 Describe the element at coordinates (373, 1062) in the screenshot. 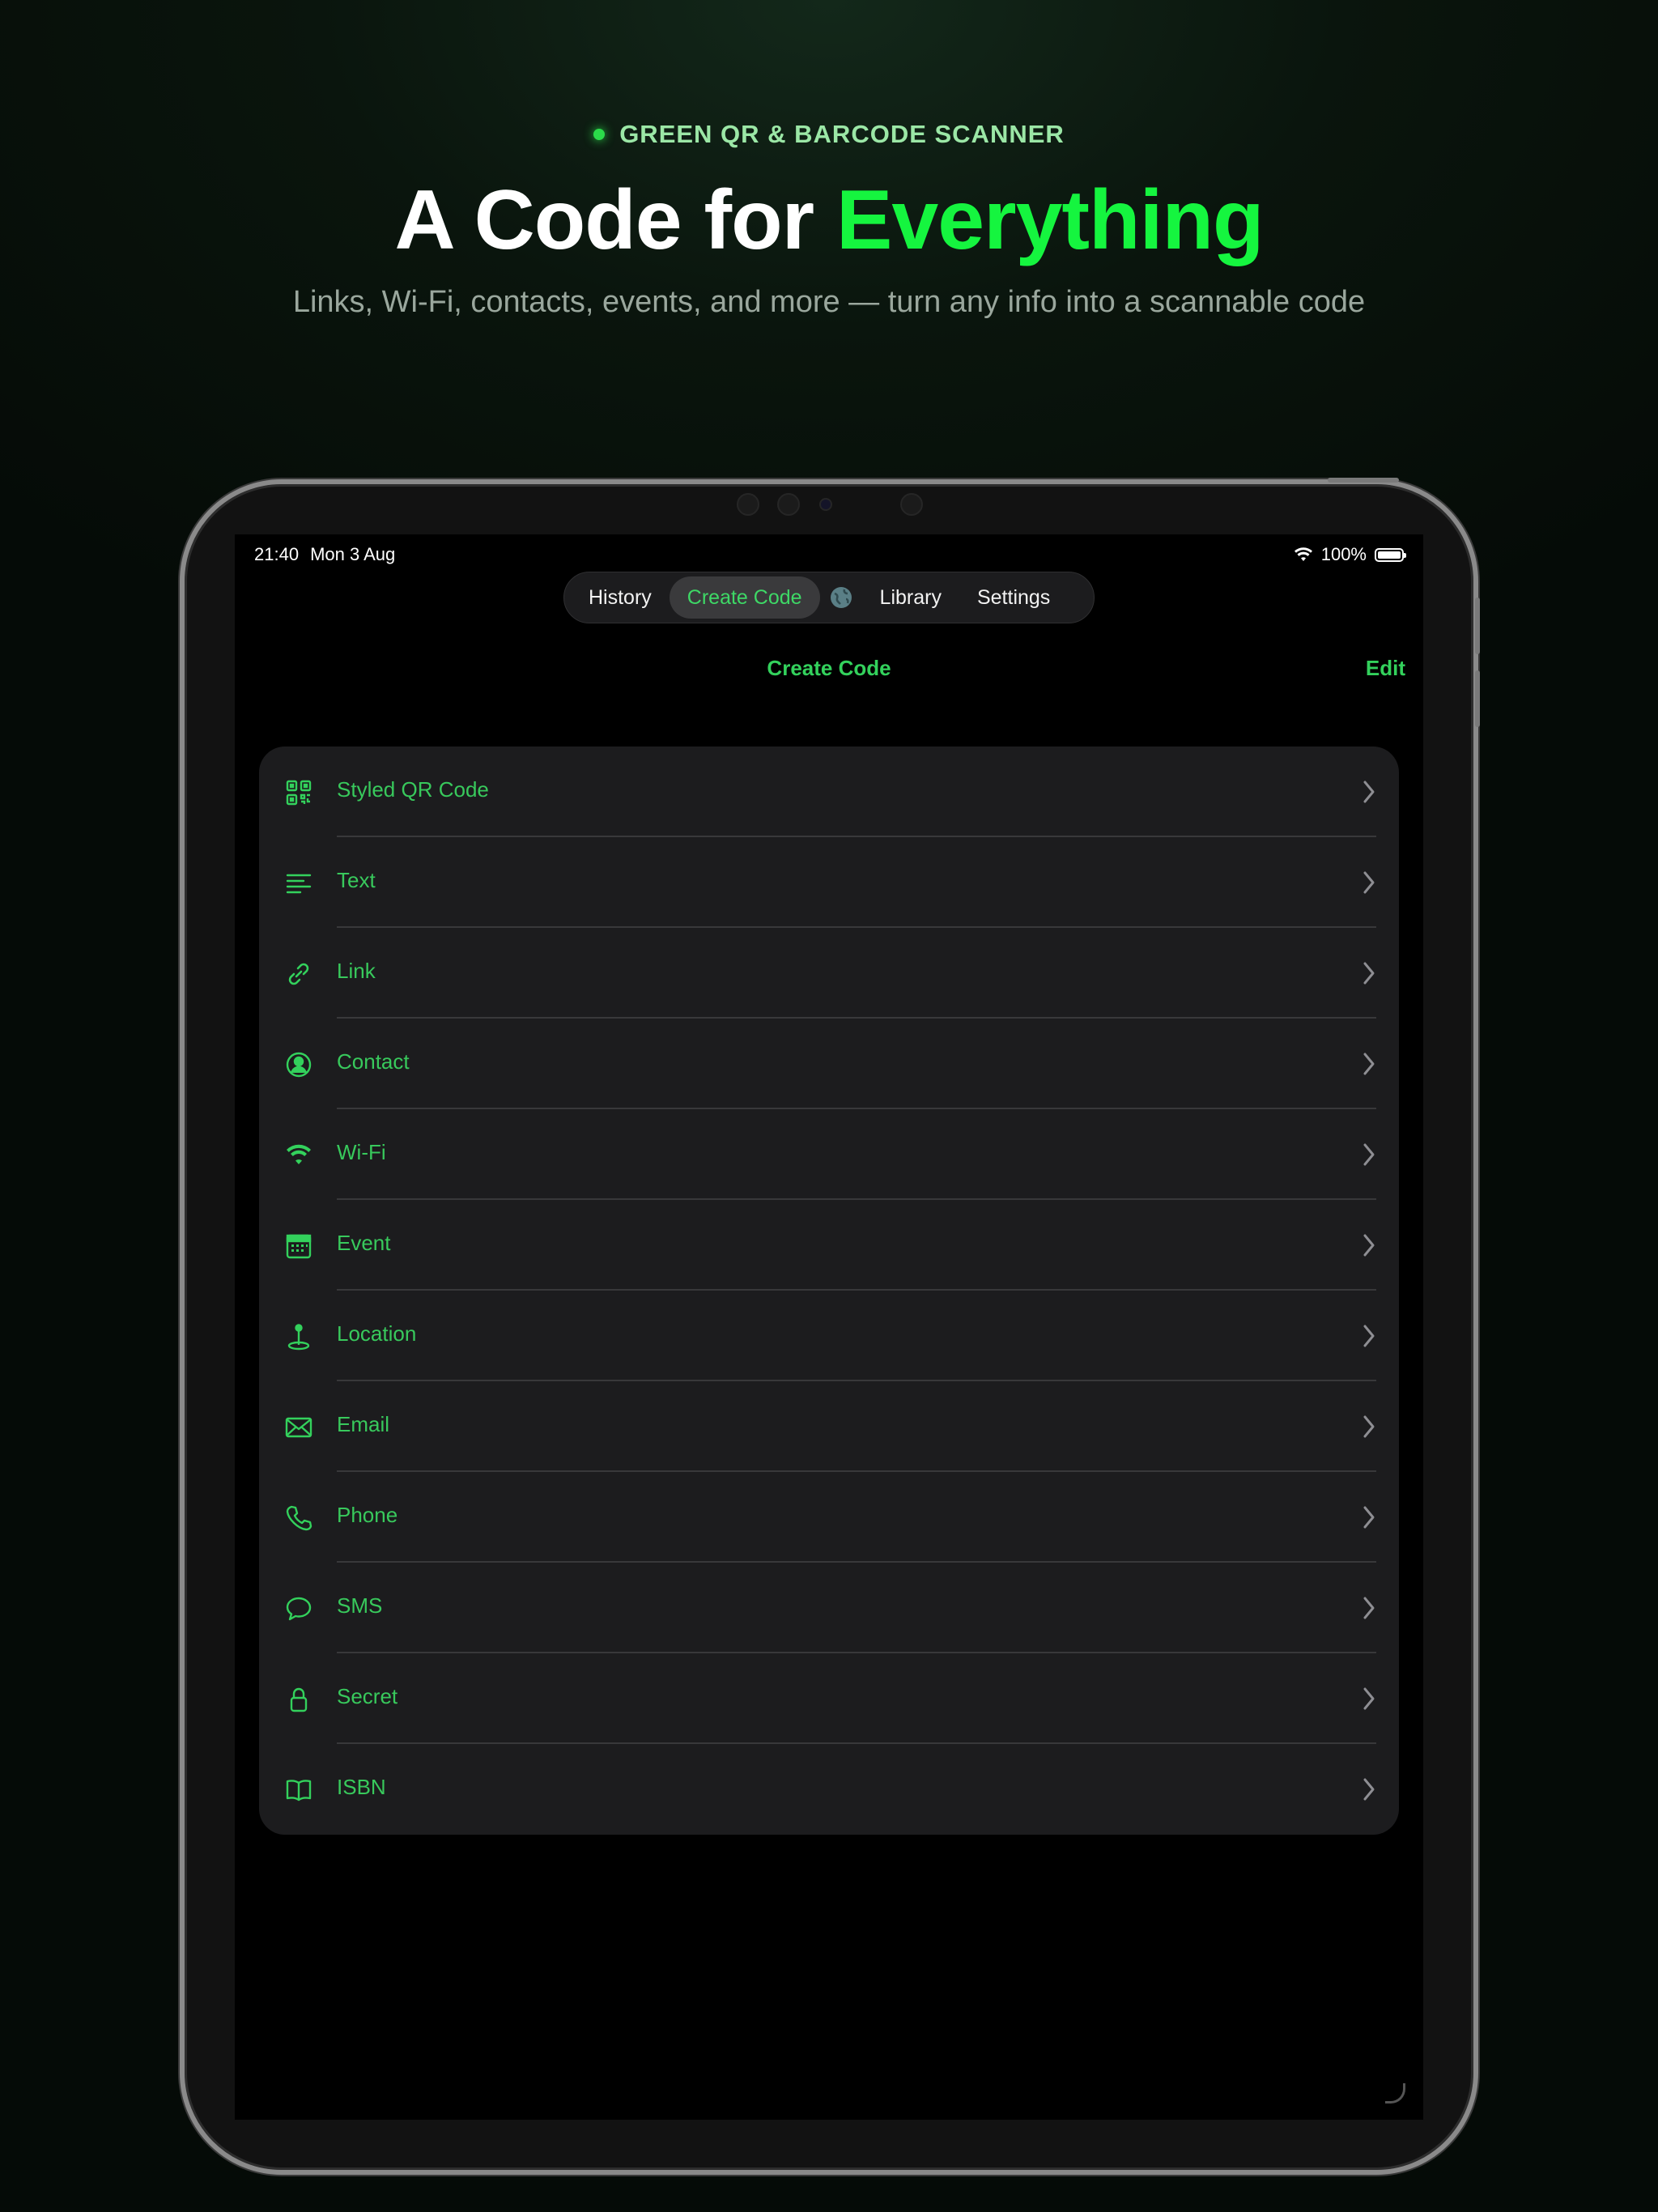

I see `list-item-label: Contact` at that location.